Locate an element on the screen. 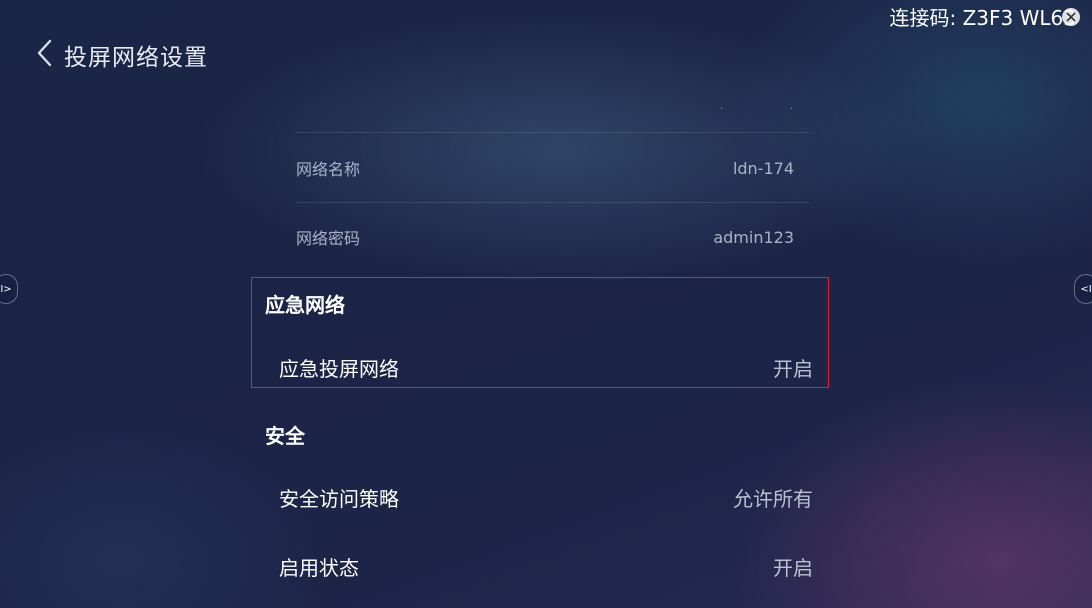 This screenshot has width=1092, height=608. security-access-policy-label: 安全访问策略 is located at coordinates (339, 498).